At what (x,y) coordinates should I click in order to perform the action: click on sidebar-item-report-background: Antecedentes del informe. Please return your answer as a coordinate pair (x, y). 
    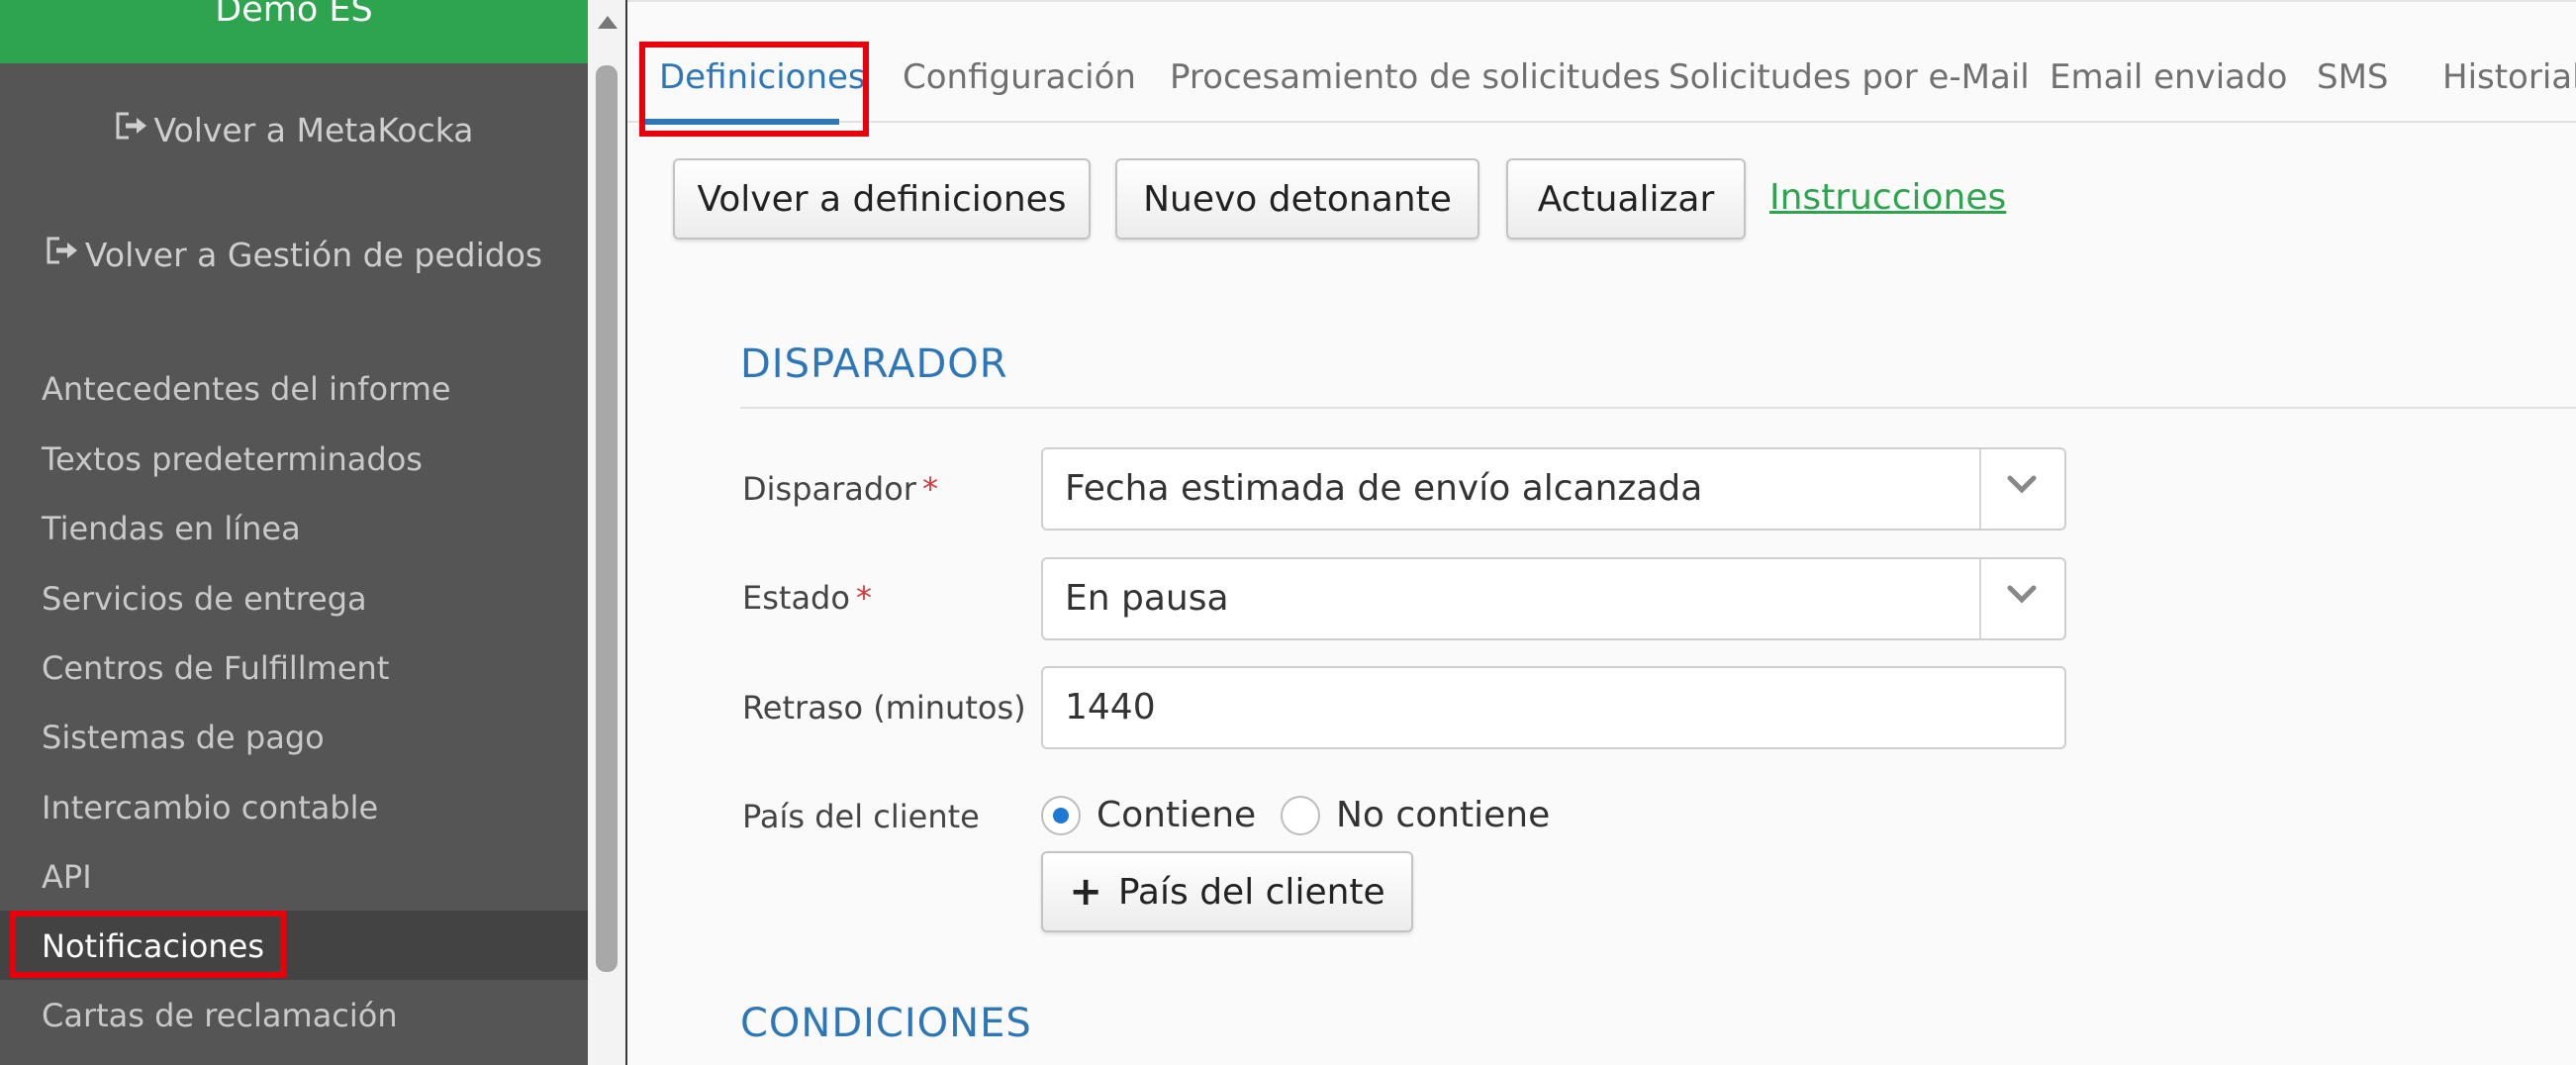
    Looking at the image, I should click on (246, 389).